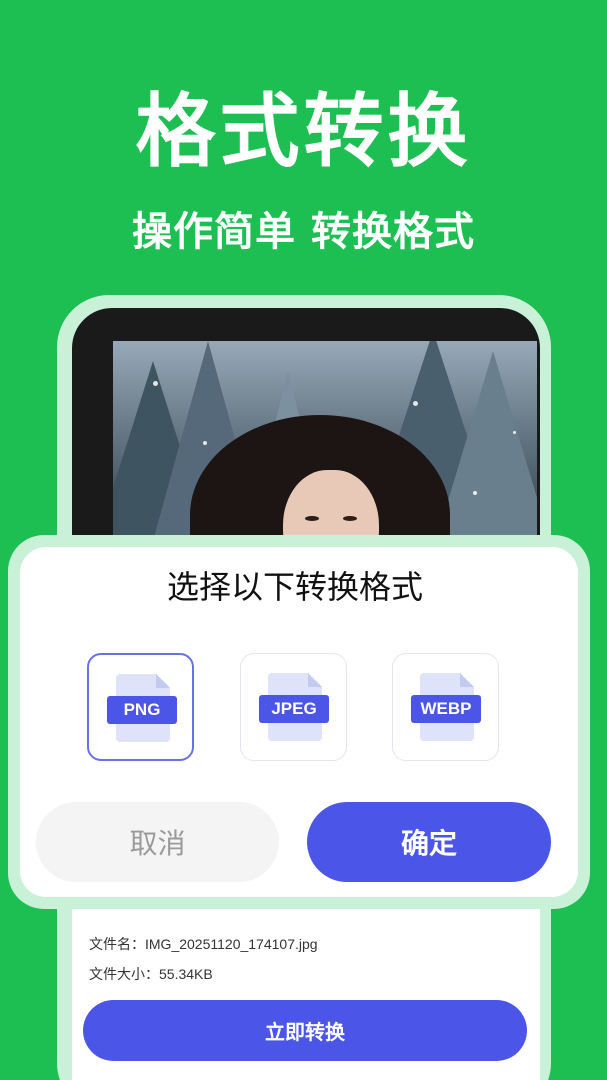  Describe the element at coordinates (429, 842) in the screenshot. I see `confirm-button: 确定` at that location.